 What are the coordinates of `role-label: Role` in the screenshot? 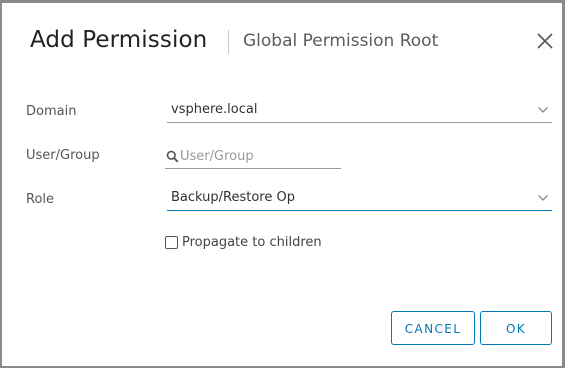 It's located at (40, 199).